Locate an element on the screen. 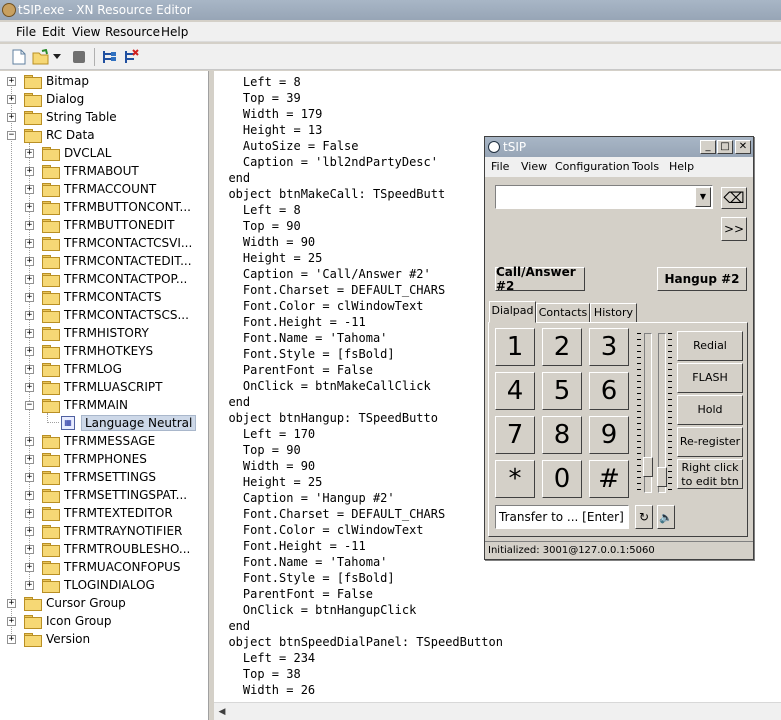 The height and width of the screenshot is (720, 781). speaker-volume-thumb is located at coordinates (648, 467).